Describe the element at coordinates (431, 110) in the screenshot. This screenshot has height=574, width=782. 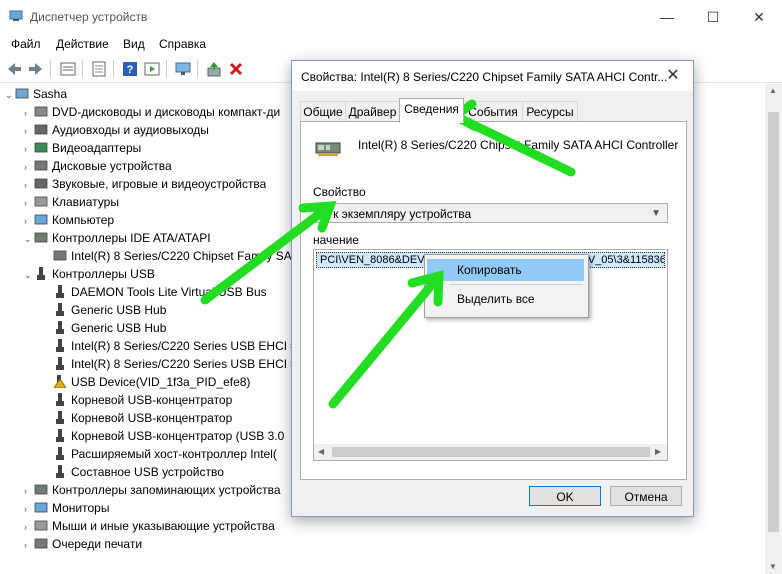
I see `tab-details: Сведения` at that location.